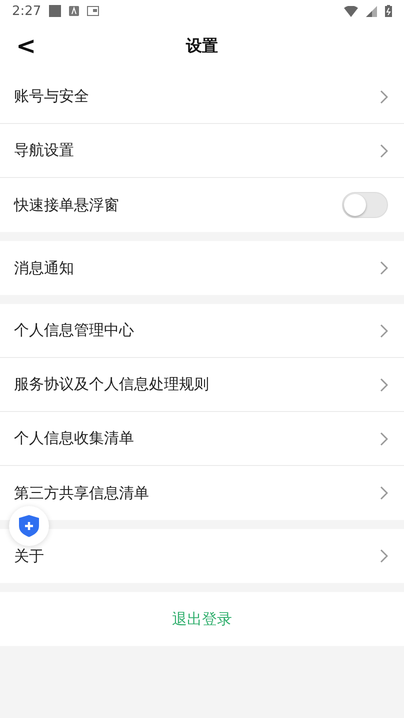 The width and height of the screenshot is (404, 718). What do you see at coordinates (74, 438) in the screenshot?
I see `row-label: 个人信息收集清单` at bounding box center [74, 438].